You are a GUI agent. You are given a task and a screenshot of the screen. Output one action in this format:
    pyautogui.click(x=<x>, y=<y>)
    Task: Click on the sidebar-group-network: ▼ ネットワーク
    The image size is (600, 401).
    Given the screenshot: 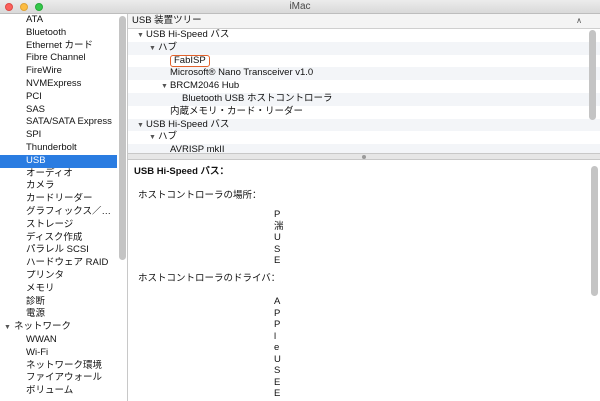 What is the action you would take?
    pyautogui.click(x=58, y=327)
    